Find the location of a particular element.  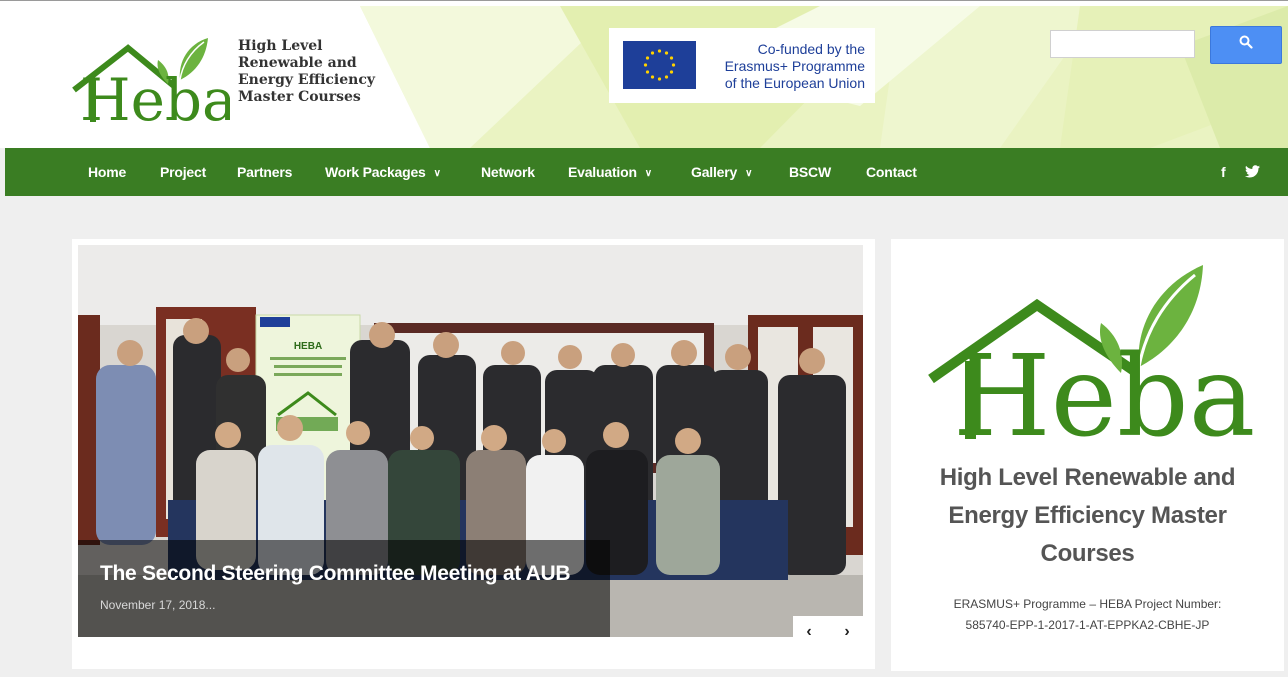

nav-item-bscw: BSCW is located at coordinates (810, 172).